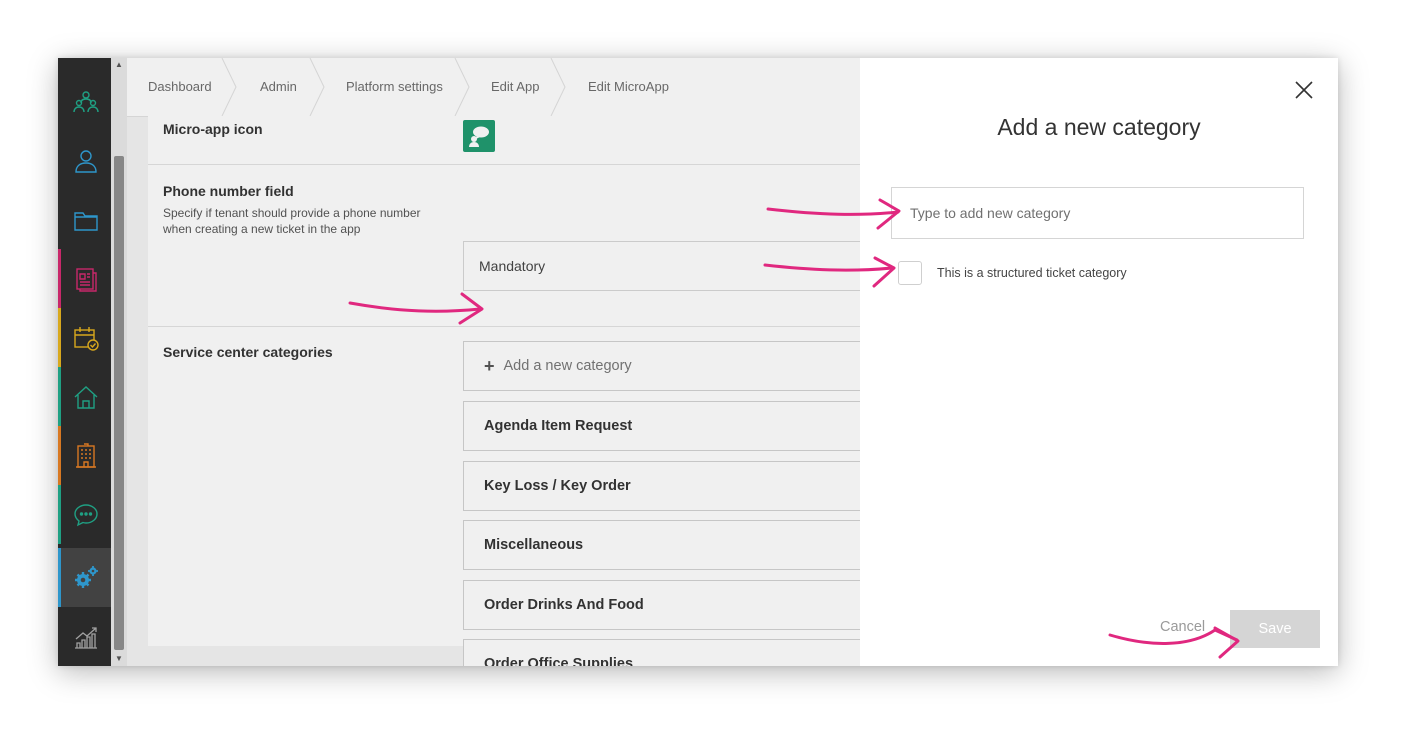 This screenshot has width=1414, height=735. Describe the element at coordinates (910, 273) in the screenshot. I see `structured-category-checkbox` at that location.